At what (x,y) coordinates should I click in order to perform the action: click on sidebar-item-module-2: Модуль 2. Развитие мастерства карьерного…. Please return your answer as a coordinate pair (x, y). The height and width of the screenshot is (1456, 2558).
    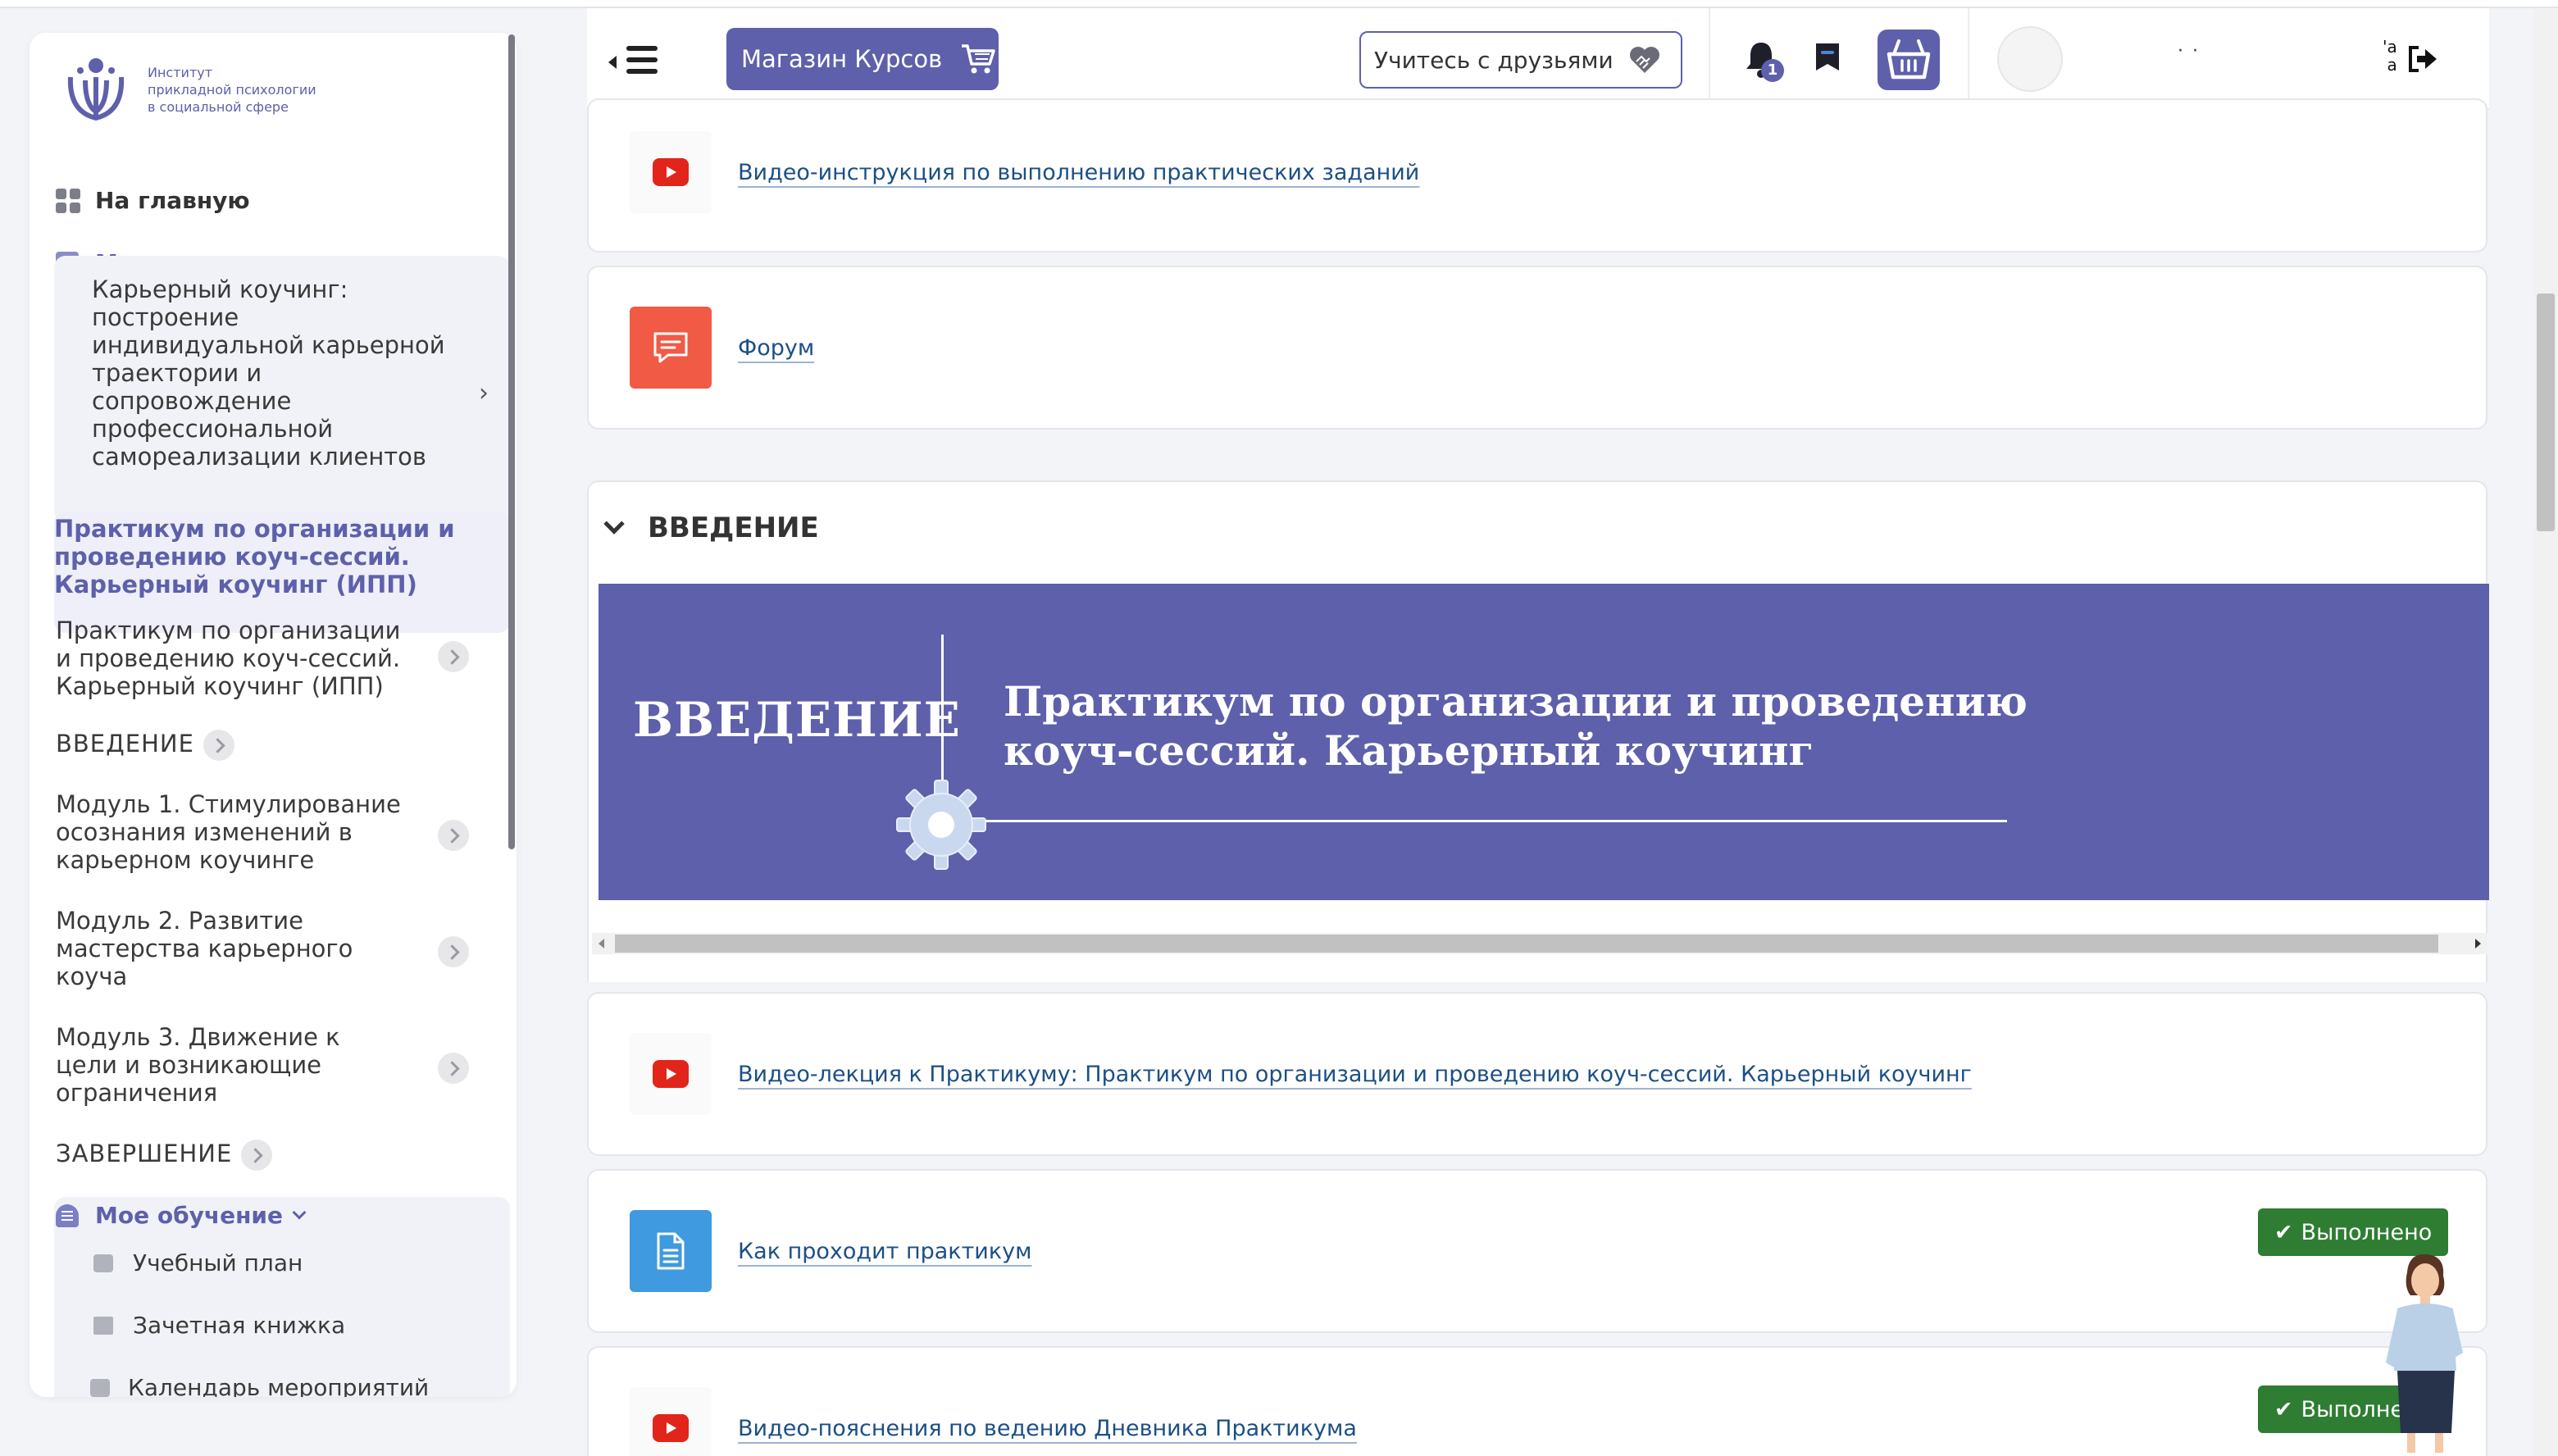
    Looking at the image, I should click on (220, 948).